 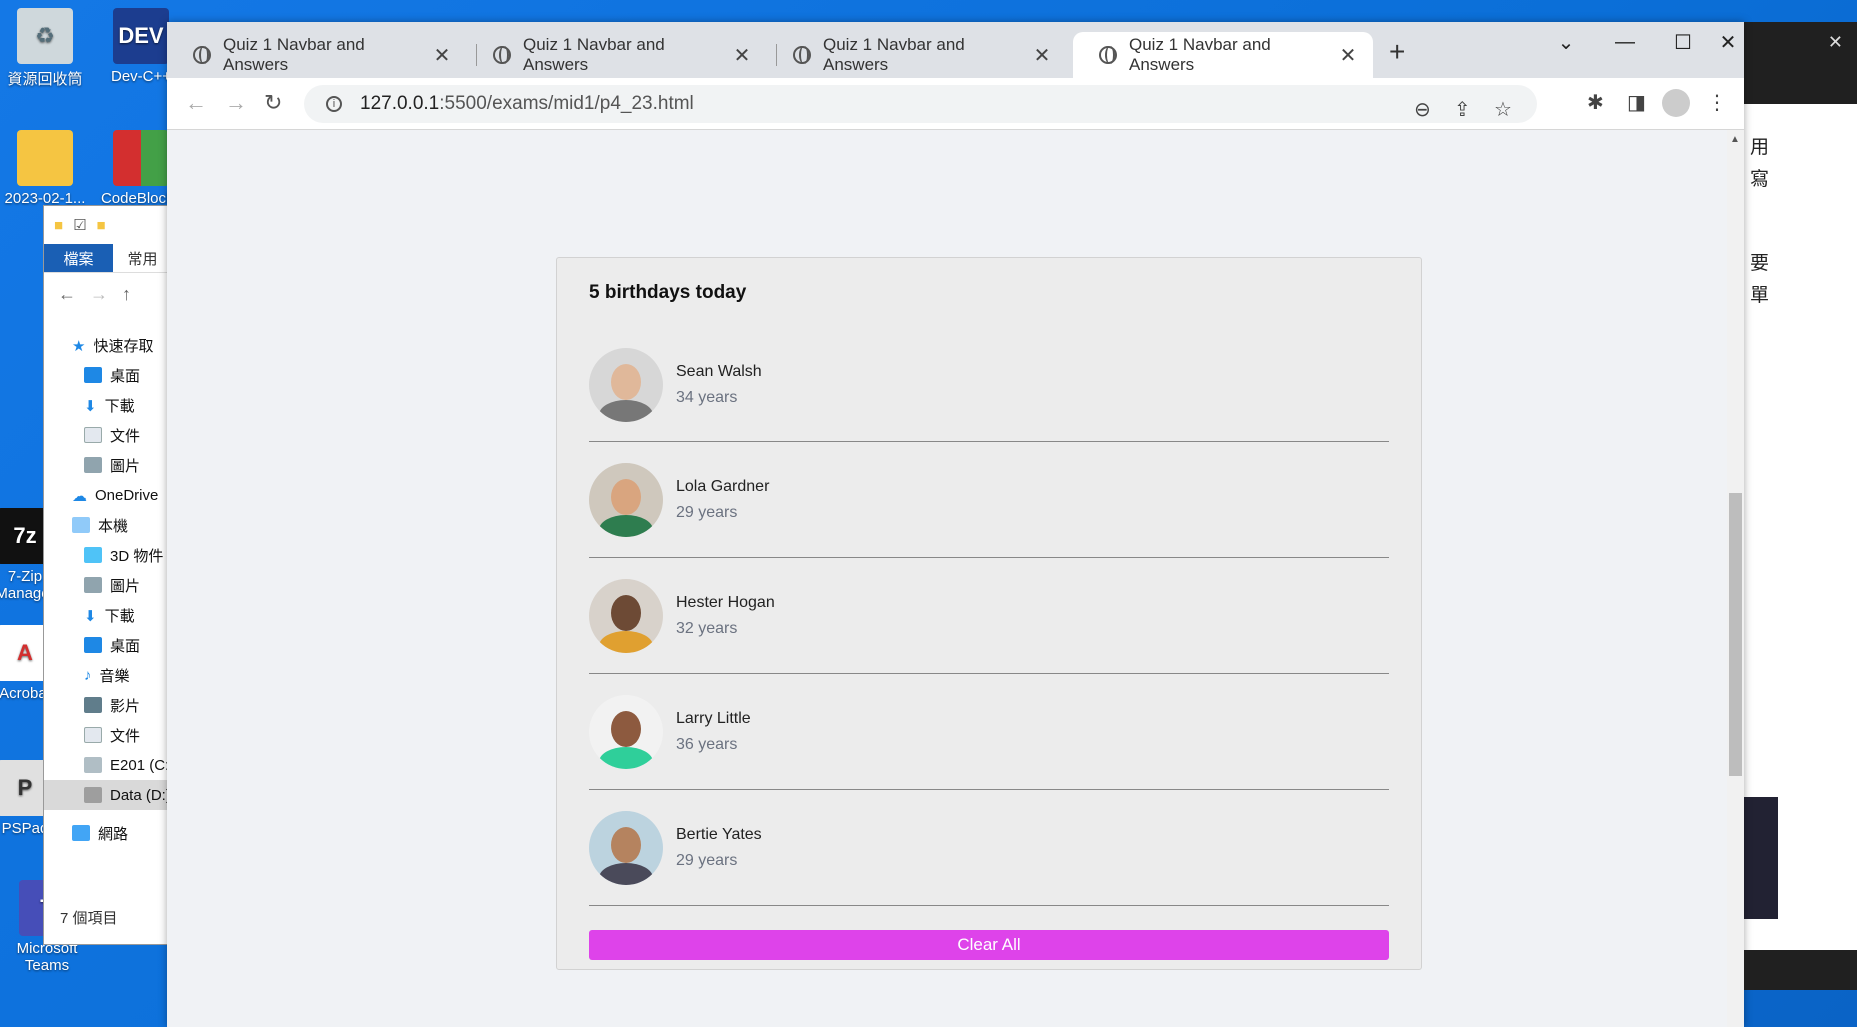 I want to click on properties-icon: ☑, so click(x=79, y=225).